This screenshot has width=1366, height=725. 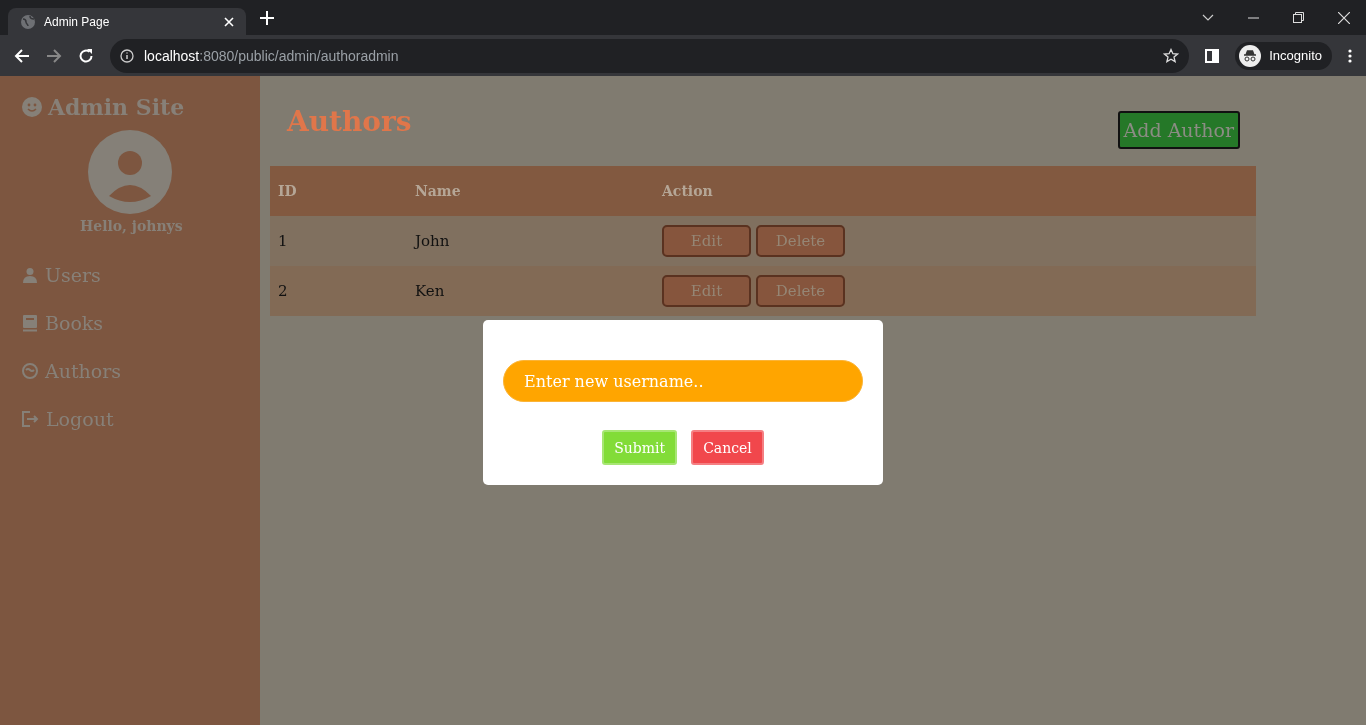 What do you see at coordinates (22, 55) in the screenshot?
I see `back-arrow-icon` at bounding box center [22, 55].